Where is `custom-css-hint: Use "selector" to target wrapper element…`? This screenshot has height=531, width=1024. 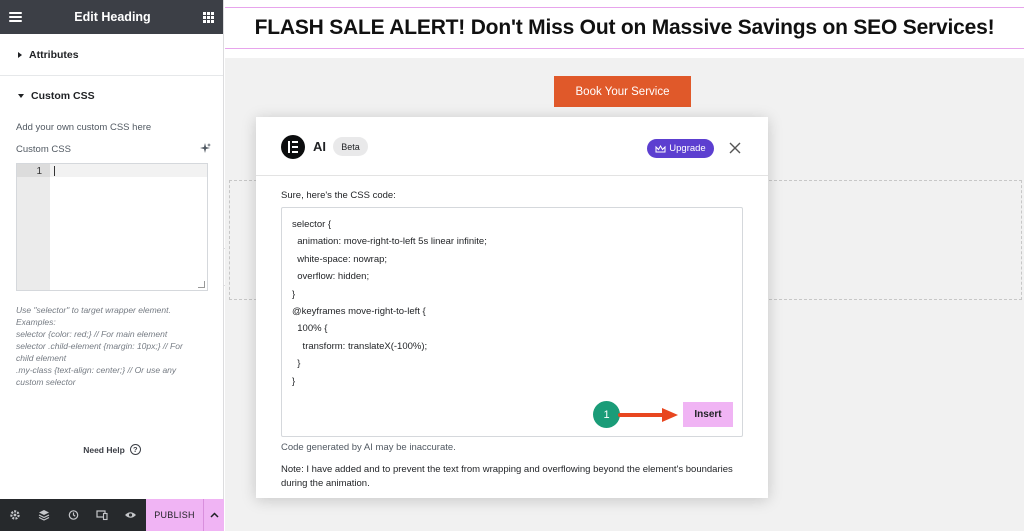
custom-css-hint: Use "selector" to target wrapper element… is located at coordinates (111, 346).